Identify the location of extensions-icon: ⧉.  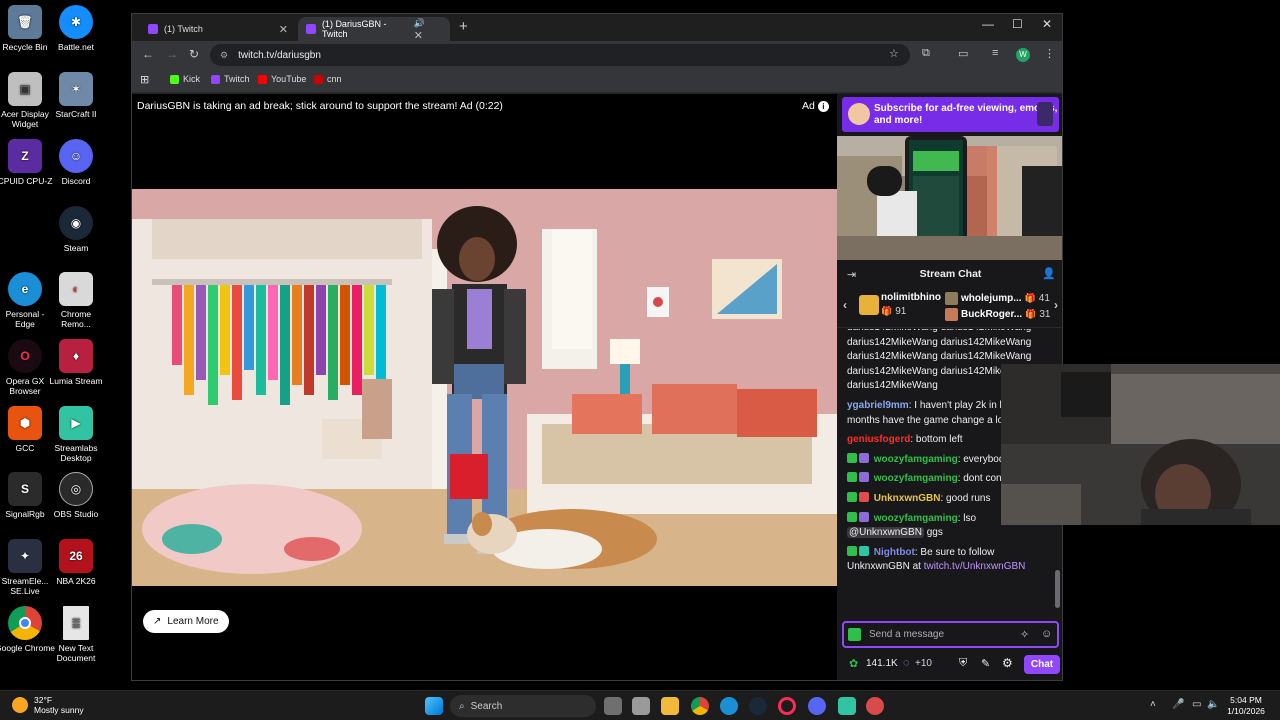
(926, 53).